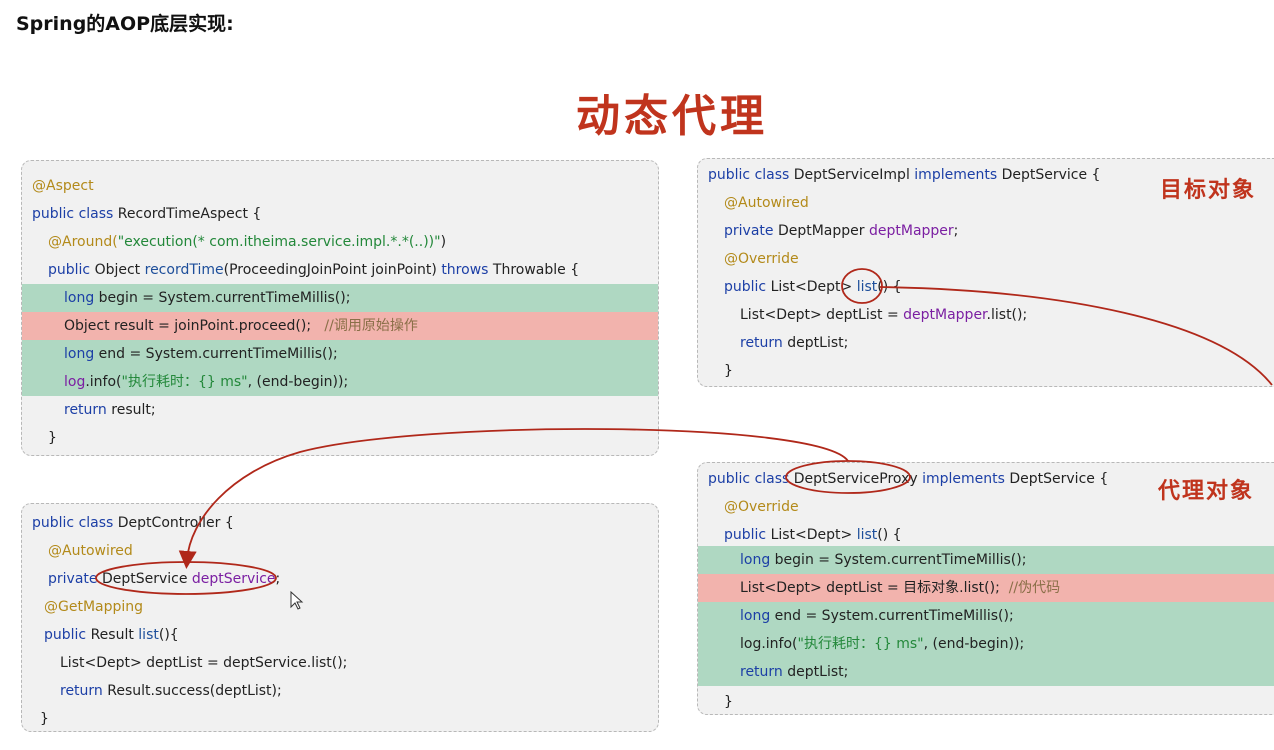 Image resolution: width=1274 pixels, height=750 pixels. Describe the element at coordinates (90, 551) in the screenshot. I see `code-line: @Autowired` at that location.